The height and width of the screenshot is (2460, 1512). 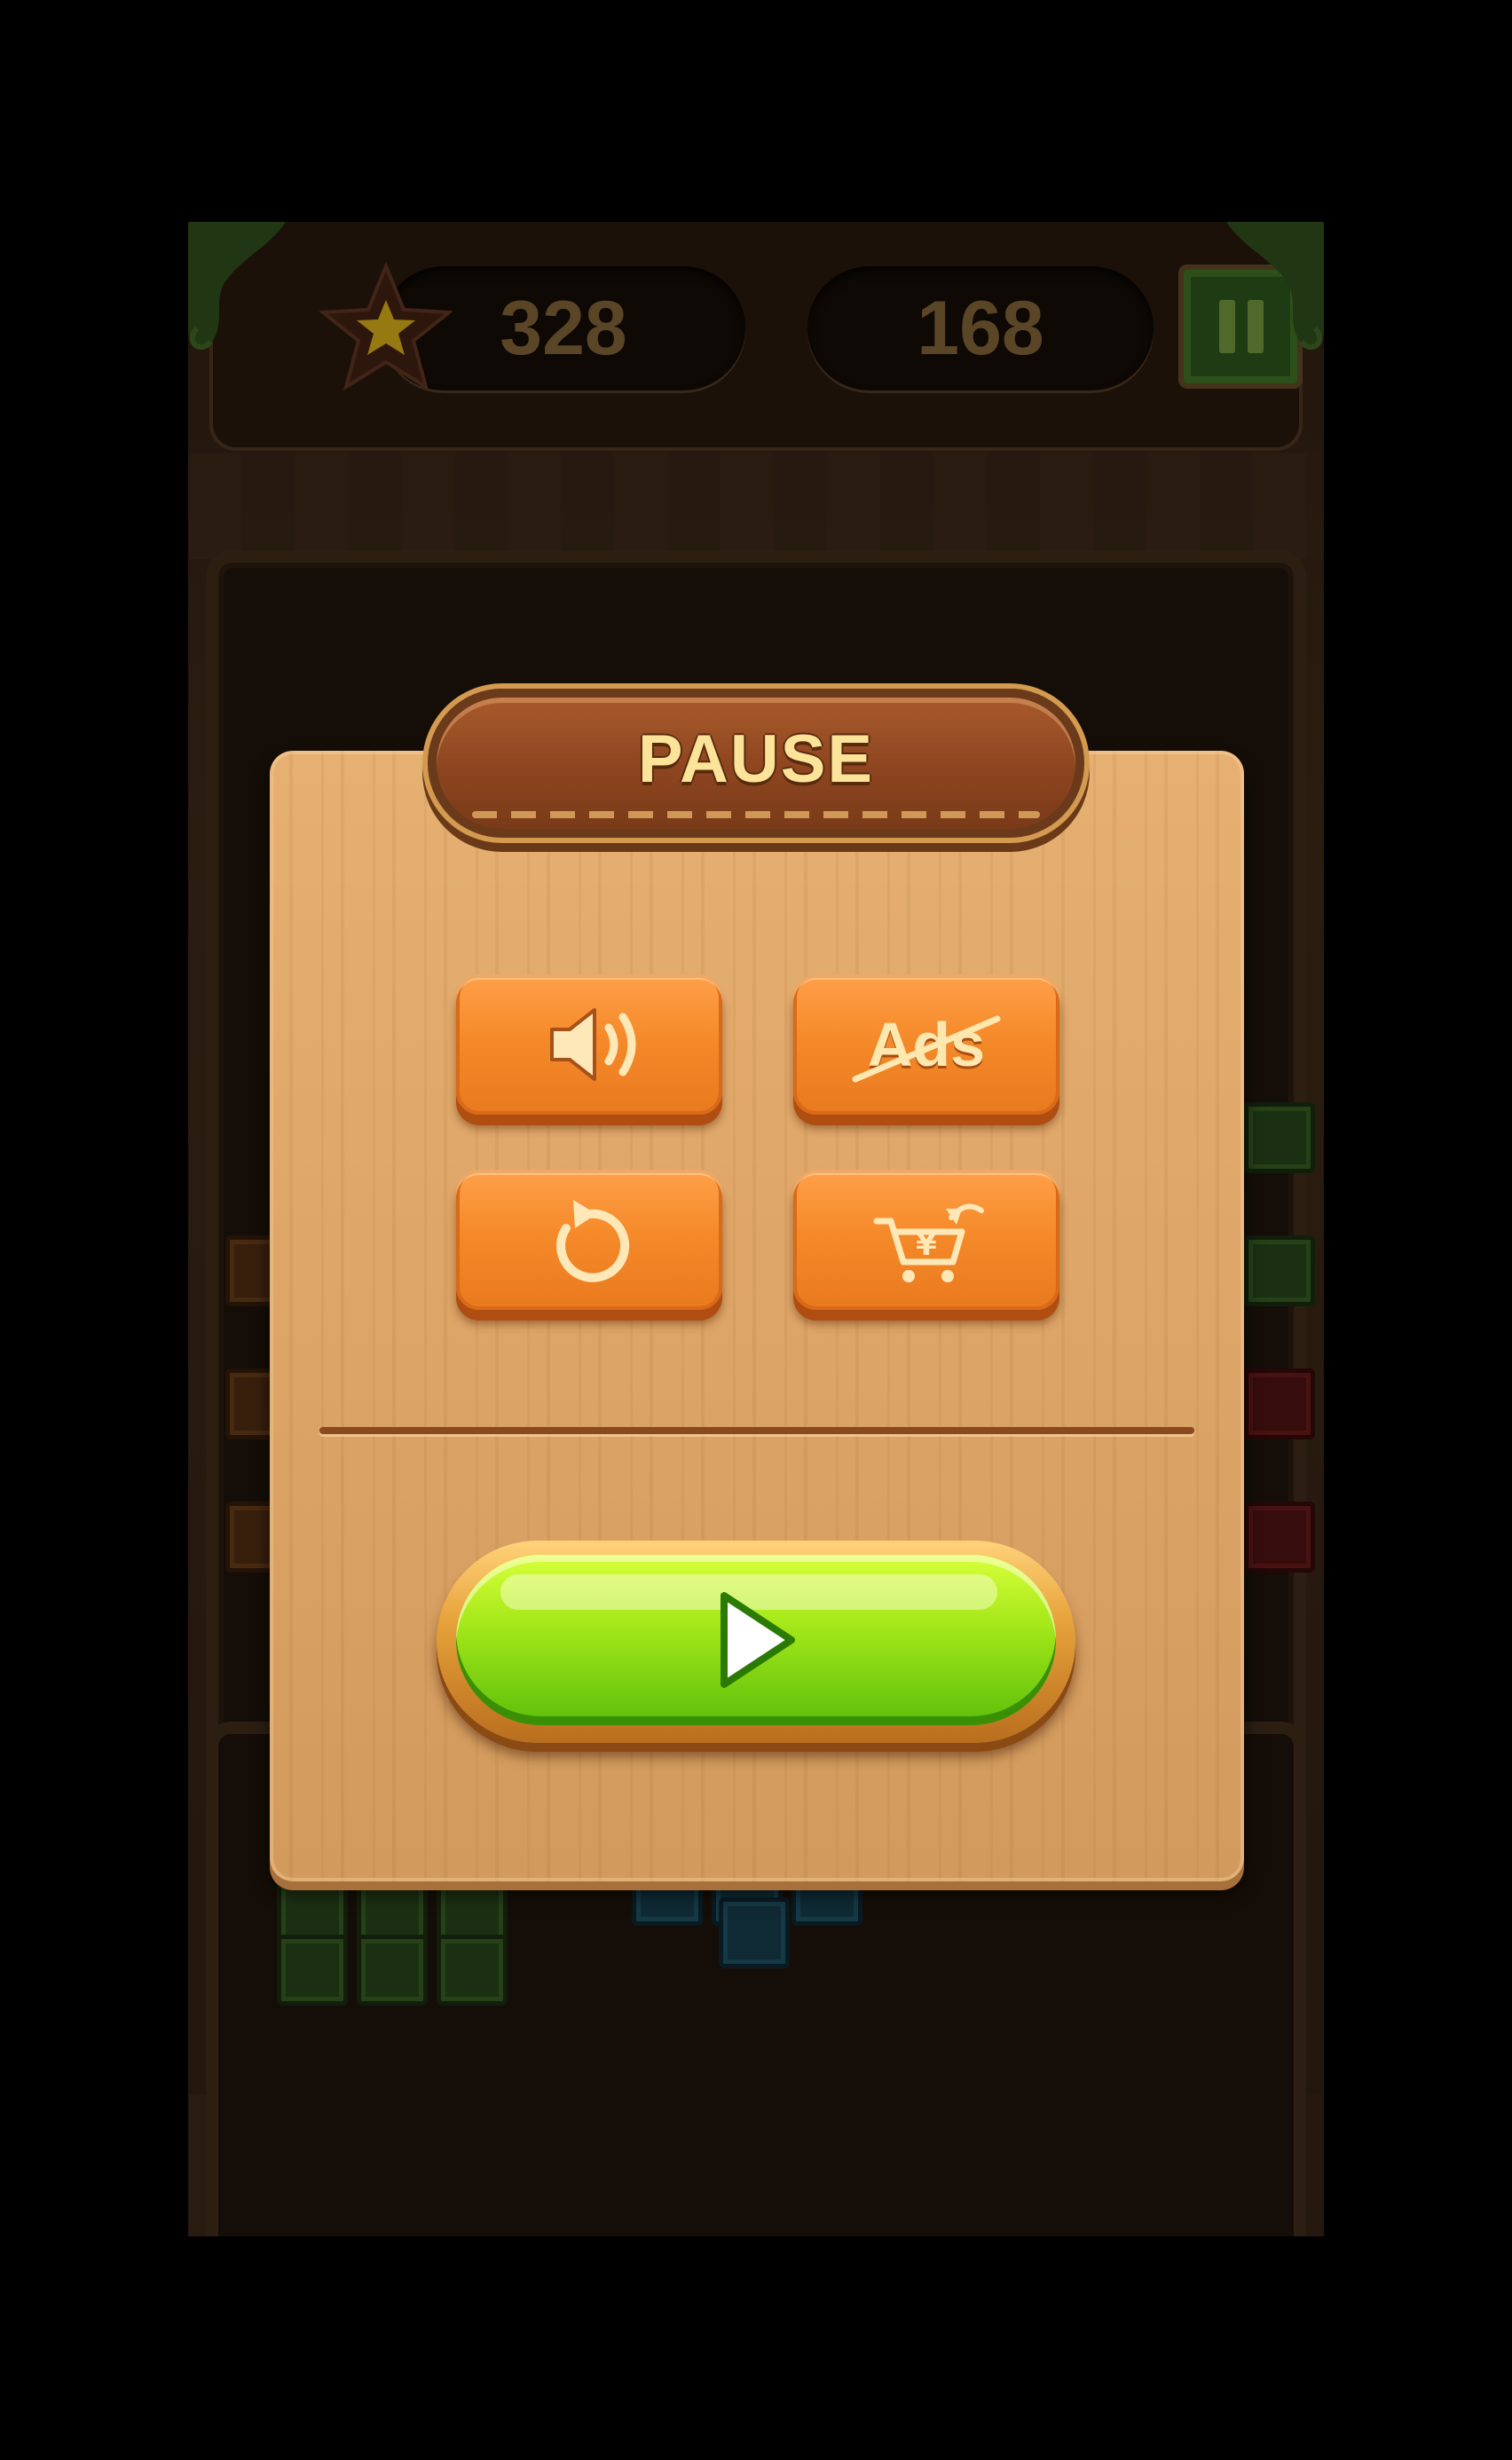 What do you see at coordinates (593, 1241) in the screenshot?
I see `restart-icon` at bounding box center [593, 1241].